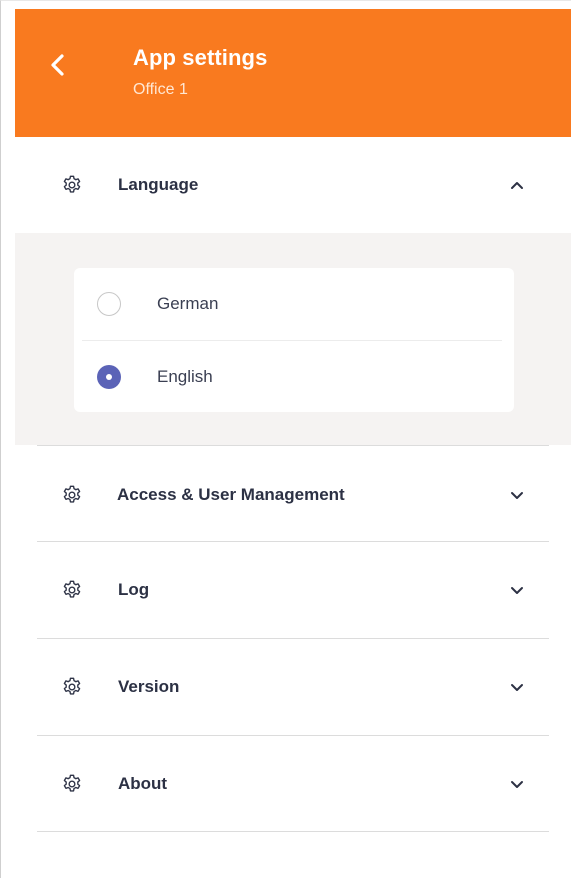  I want to click on section-about: About, so click(293, 783).